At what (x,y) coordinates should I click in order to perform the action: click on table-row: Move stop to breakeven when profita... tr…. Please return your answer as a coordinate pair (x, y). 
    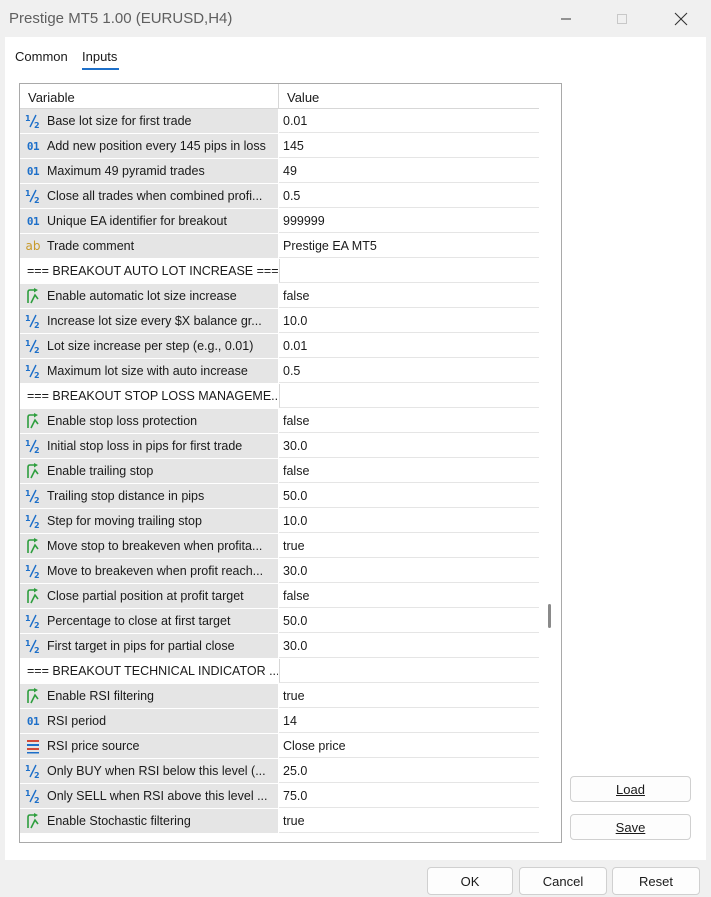
    Looking at the image, I should click on (279, 546).